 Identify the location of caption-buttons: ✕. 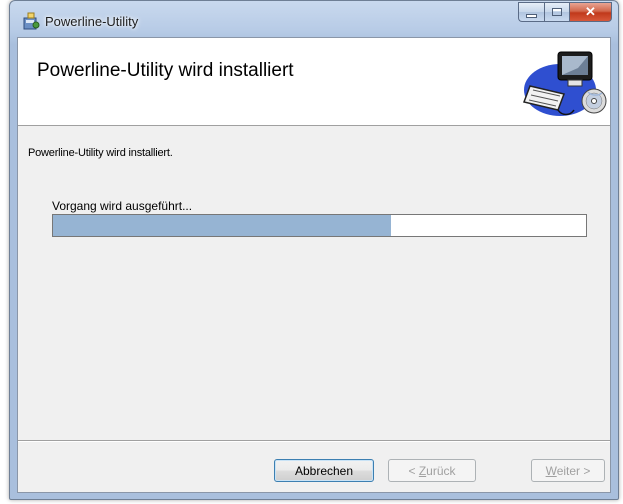
(565, 12).